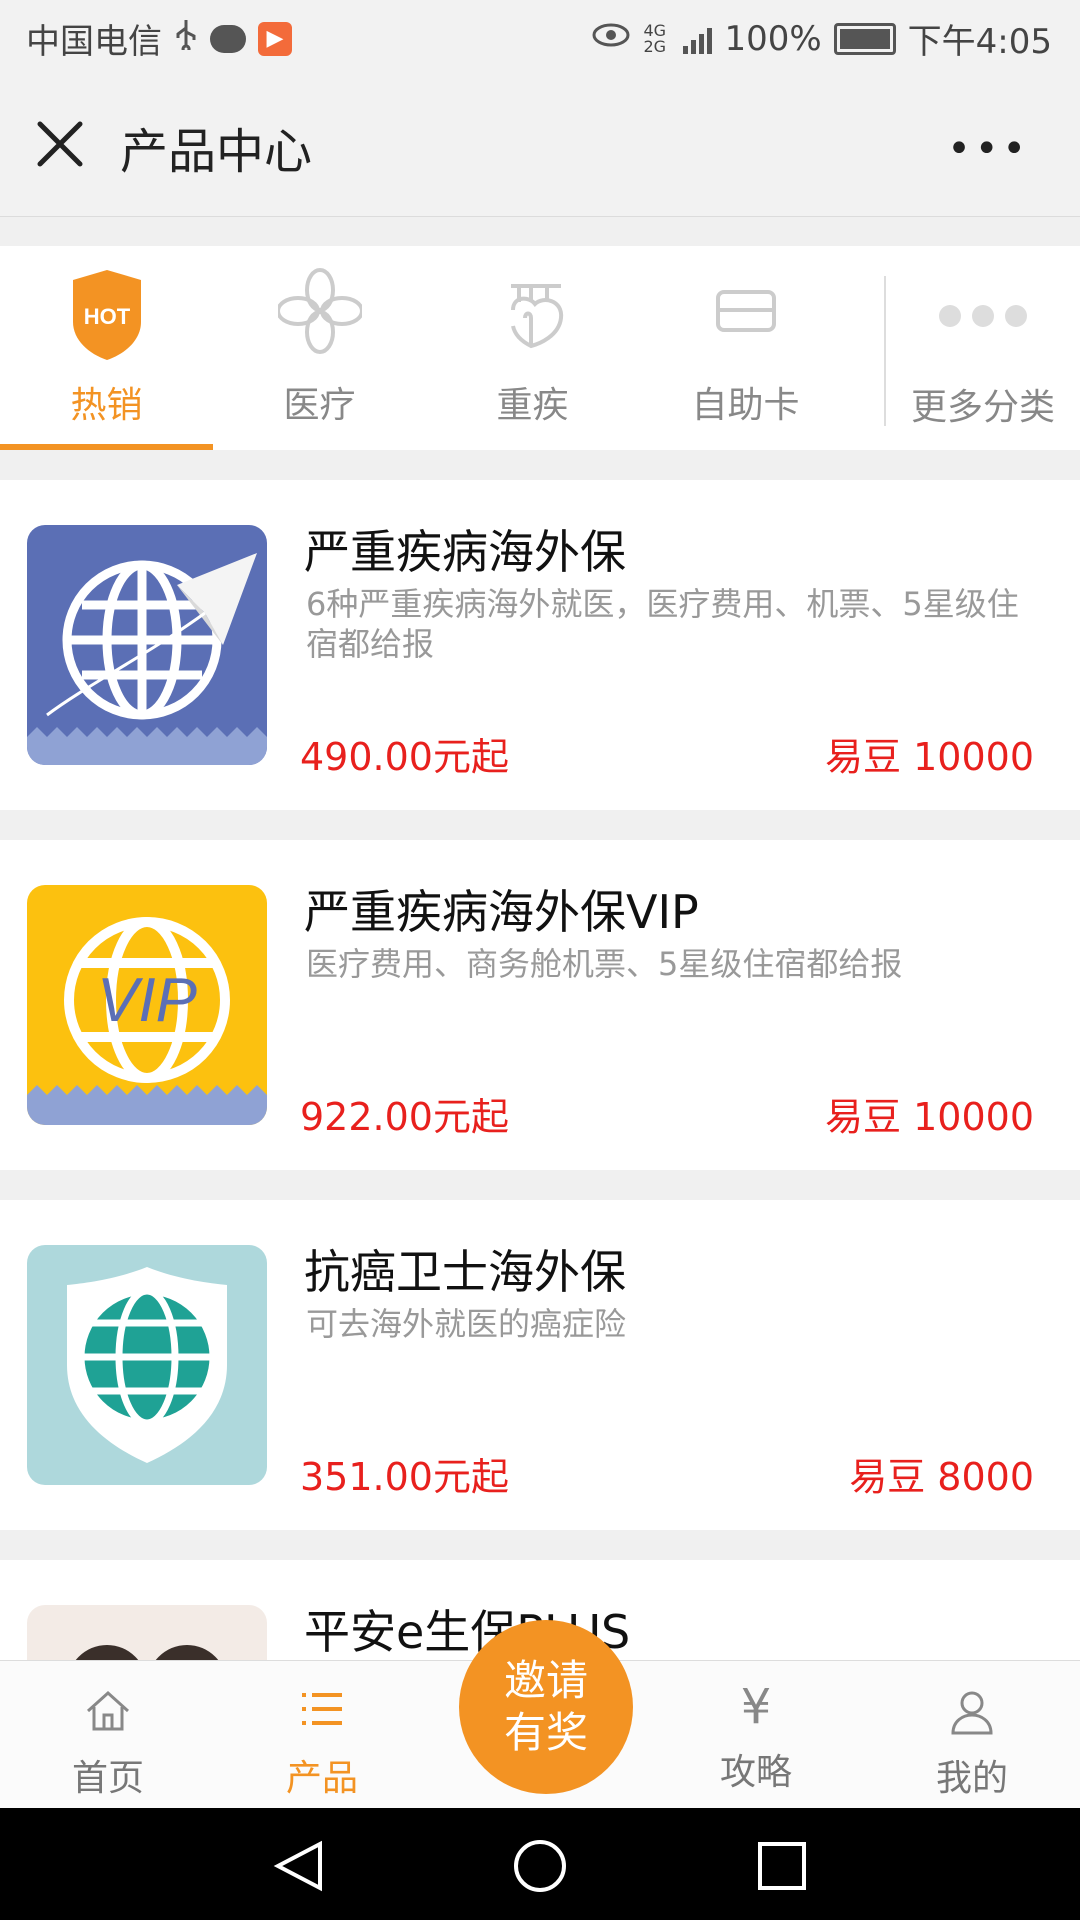 The image size is (1080, 1920). What do you see at coordinates (404, 1117) in the screenshot?
I see `product-price: 922.00元起` at bounding box center [404, 1117].